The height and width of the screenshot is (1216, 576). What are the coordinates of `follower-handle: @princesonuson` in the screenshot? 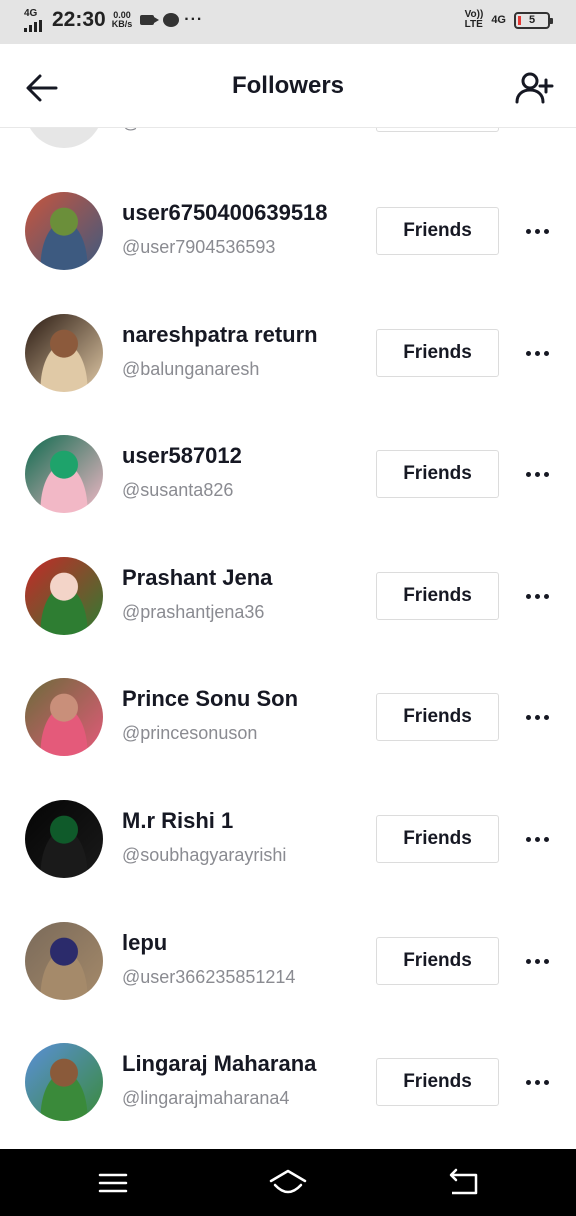 It's located at (190, 733).